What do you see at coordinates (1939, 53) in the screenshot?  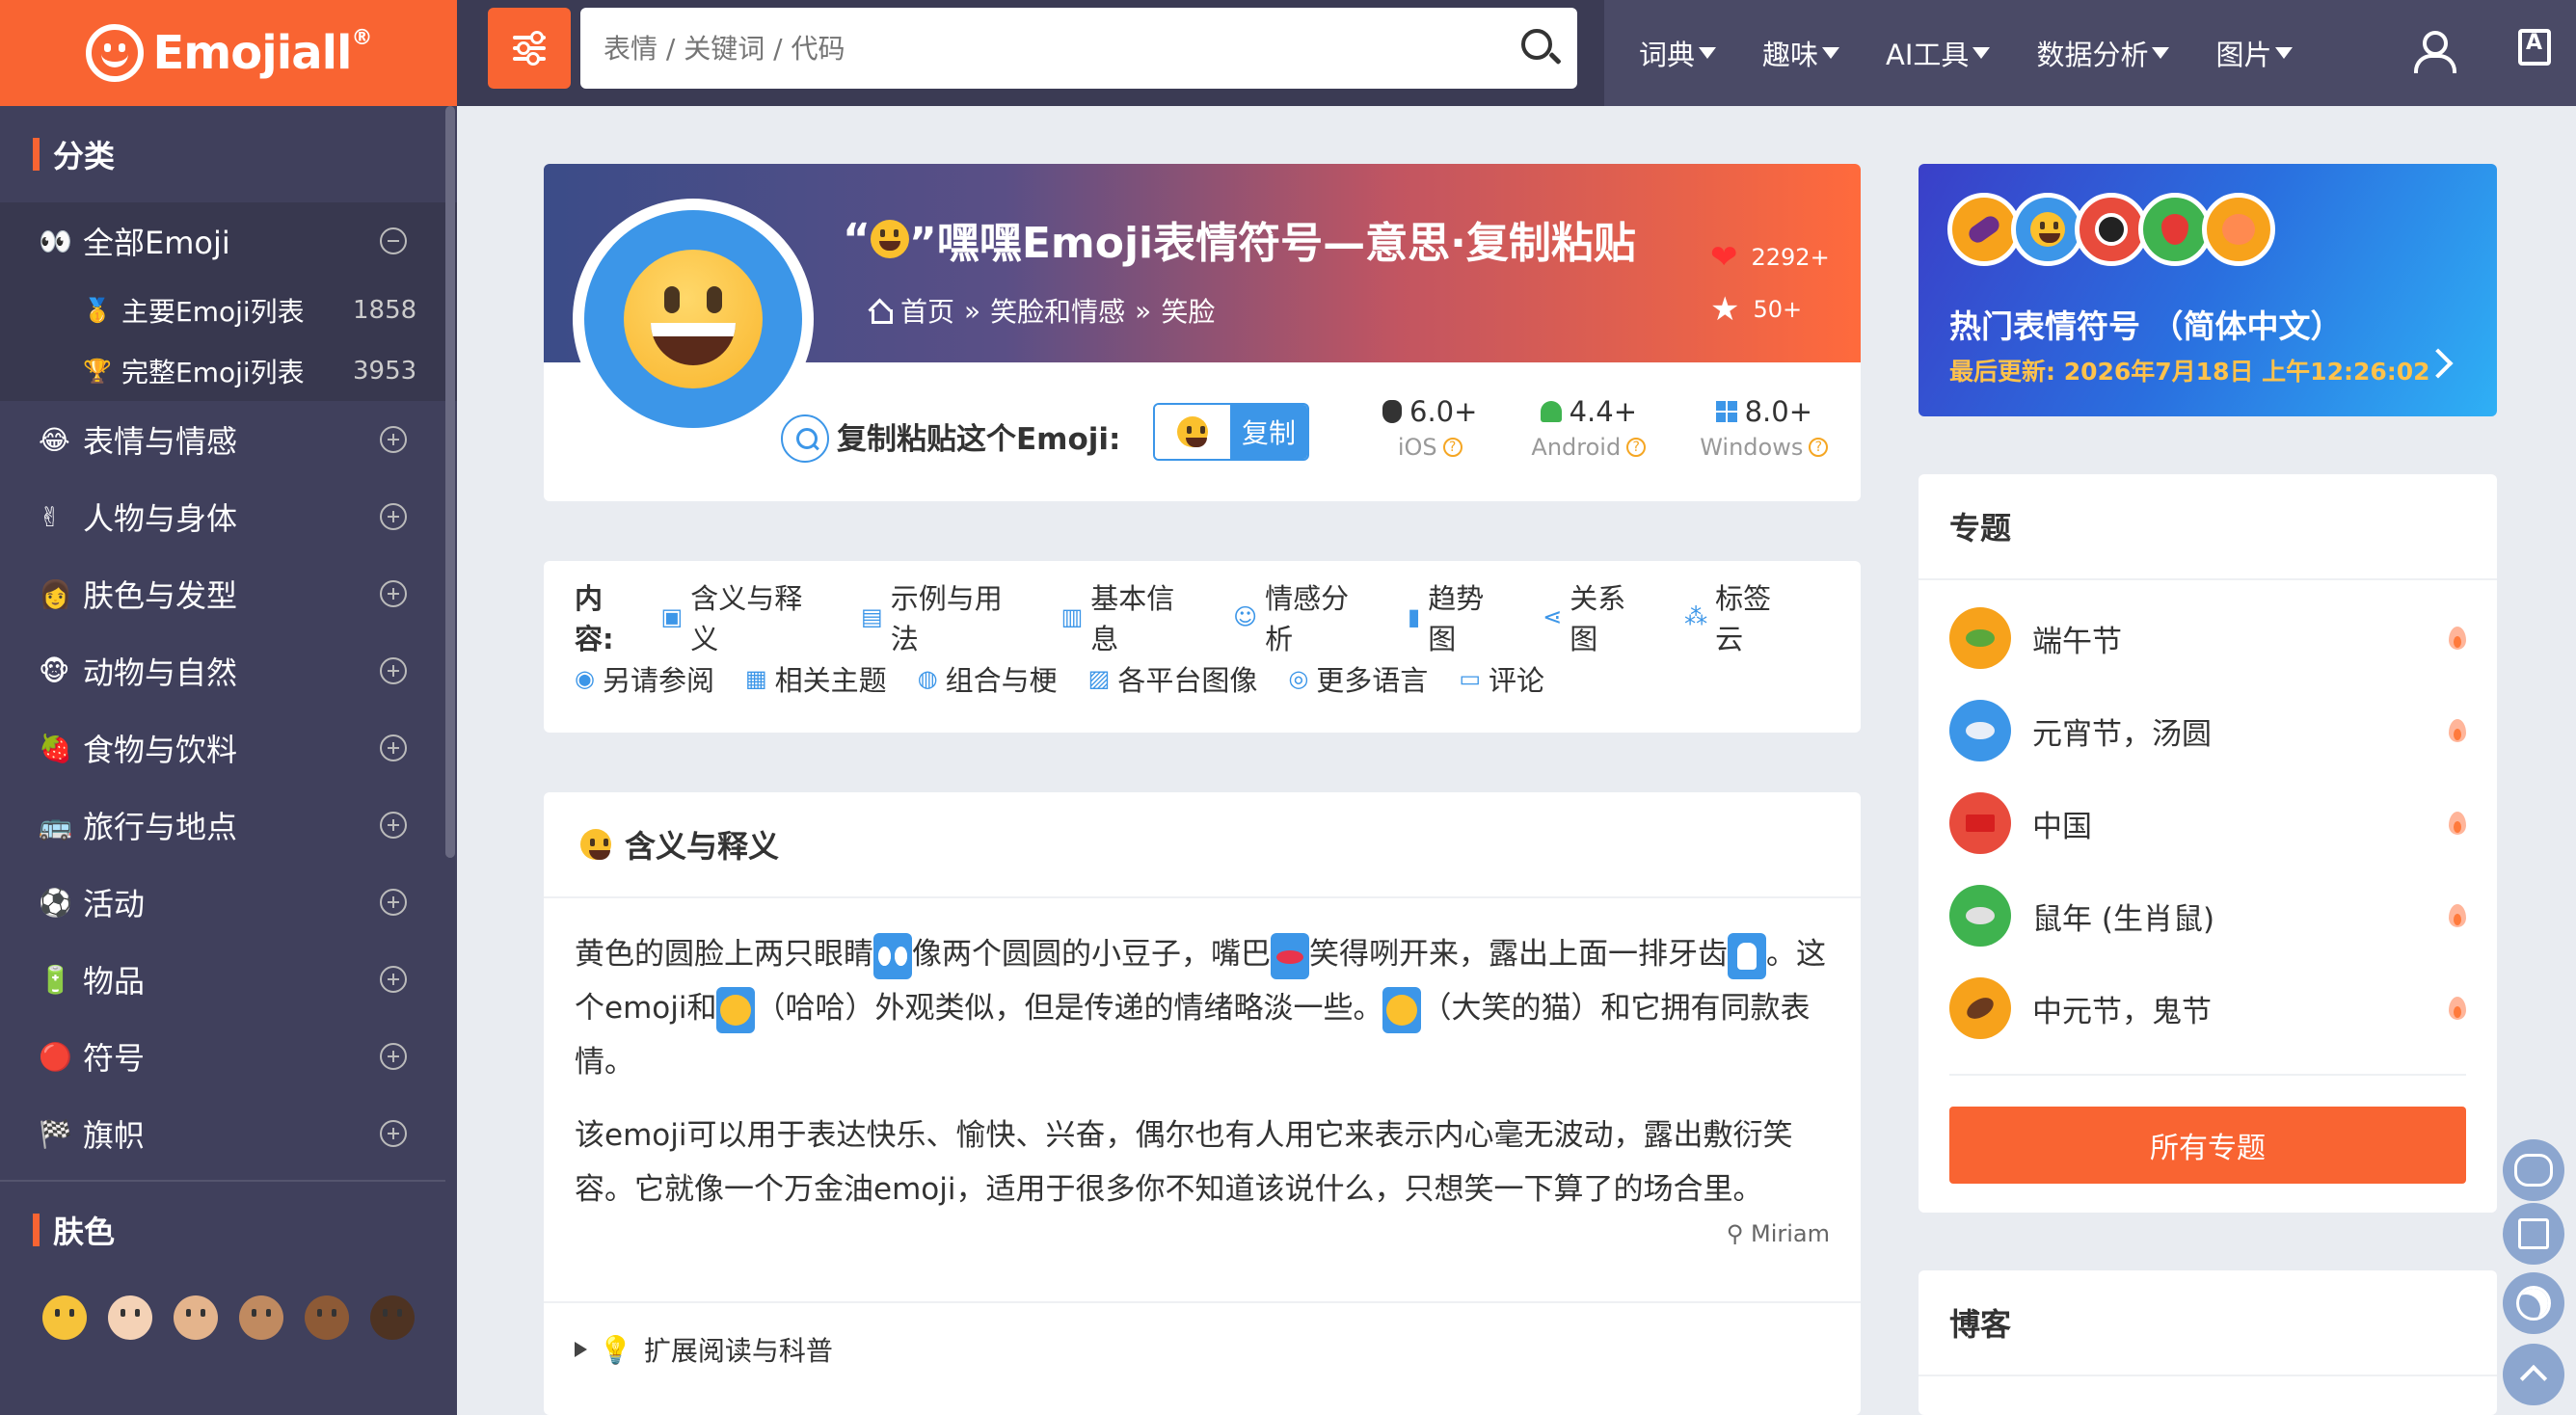 I see `nav-ai-tools: AI工具` at bounding box center [1939, 53].